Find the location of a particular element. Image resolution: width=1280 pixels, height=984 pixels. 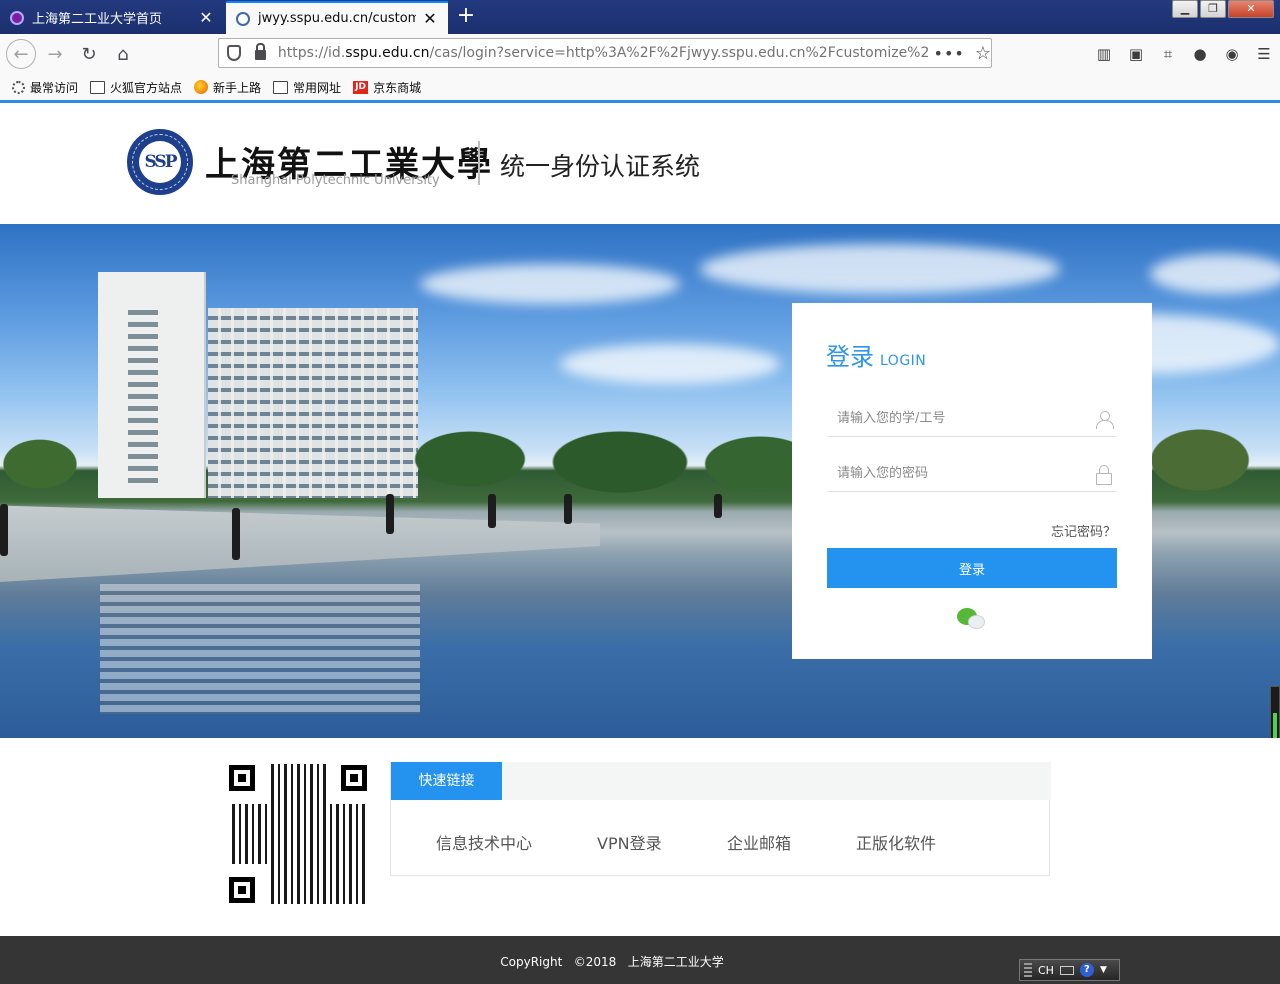

home-button: ⌂ is located at coordinates (123, 54).